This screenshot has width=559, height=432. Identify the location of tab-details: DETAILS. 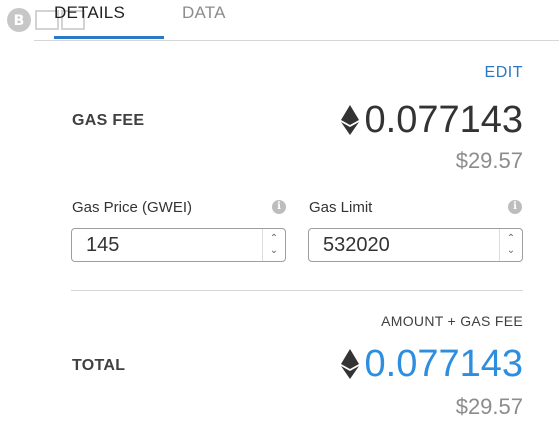
(109, 19).